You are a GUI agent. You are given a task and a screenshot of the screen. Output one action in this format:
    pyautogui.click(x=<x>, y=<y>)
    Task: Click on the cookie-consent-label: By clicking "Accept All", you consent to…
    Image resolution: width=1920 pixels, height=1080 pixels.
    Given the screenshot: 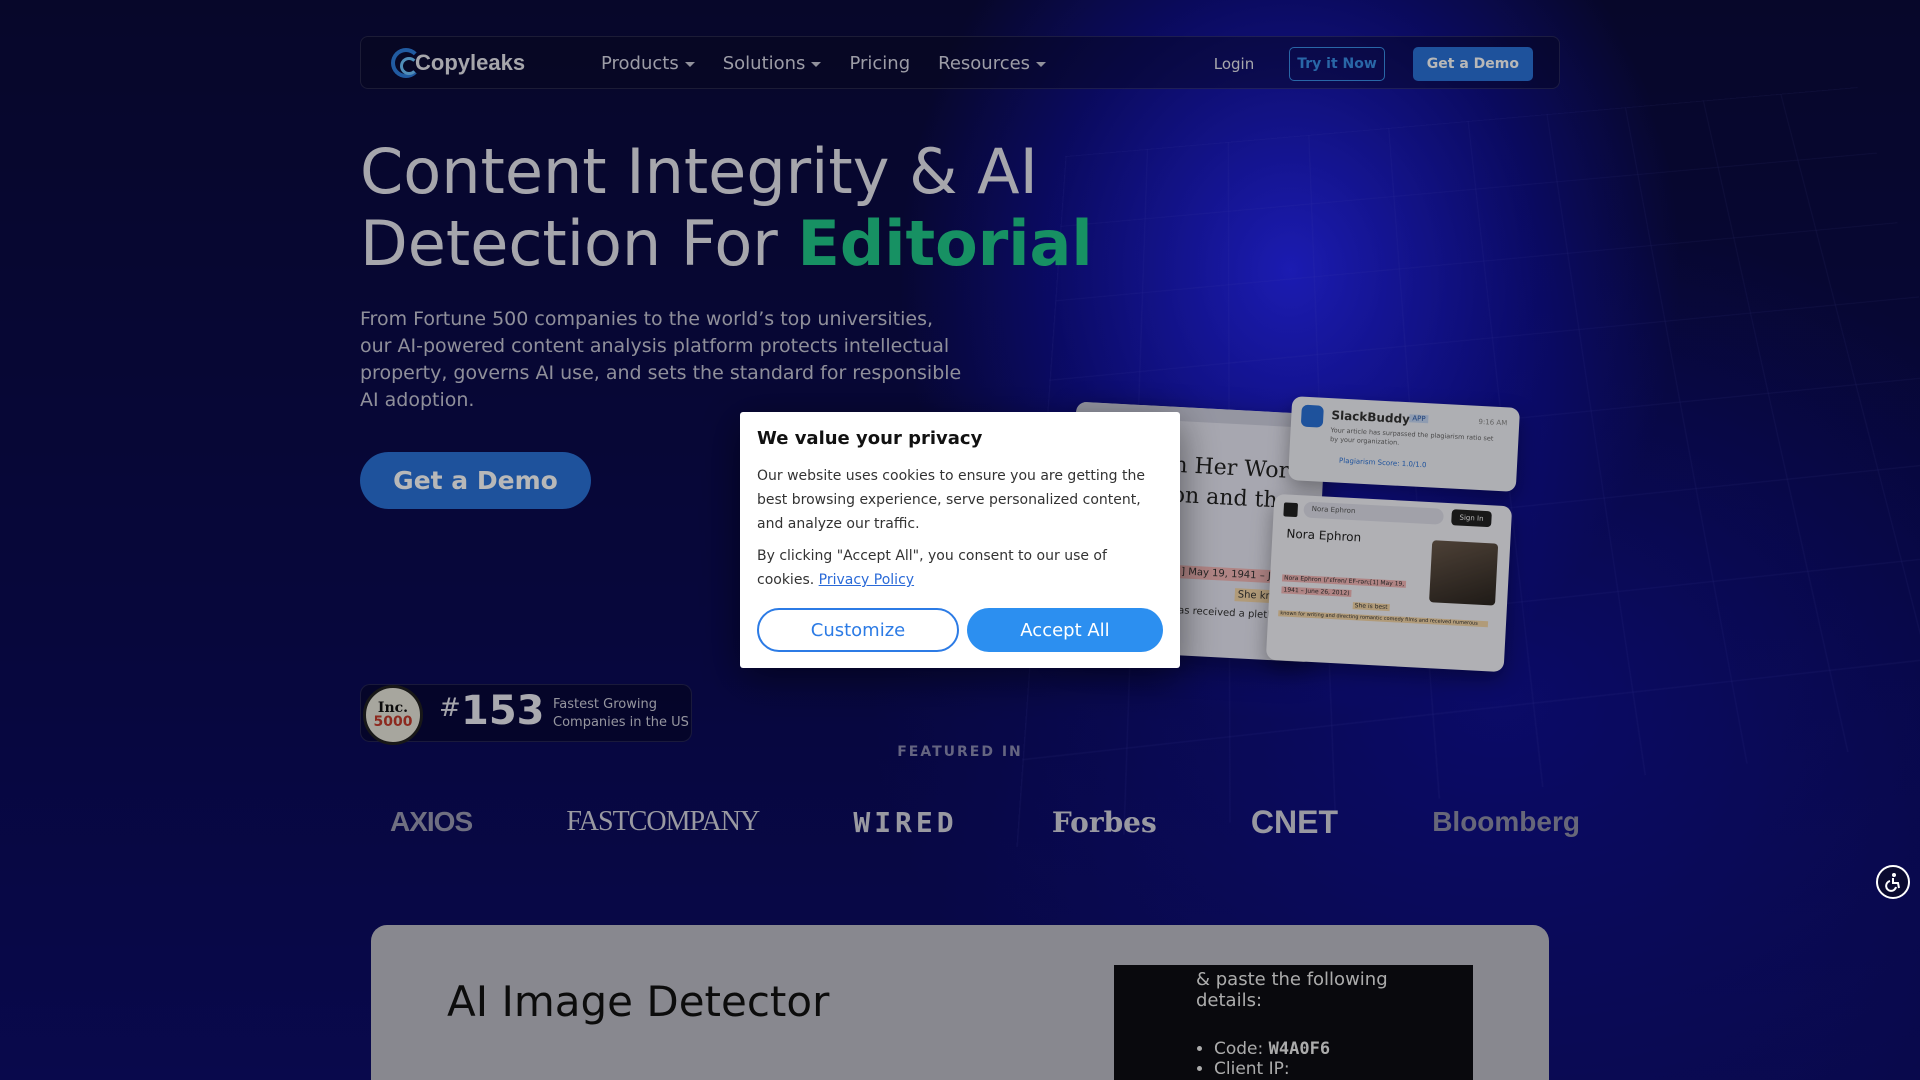 What is the action you would take?
    pyautogui.click(x=932, y=568)
    